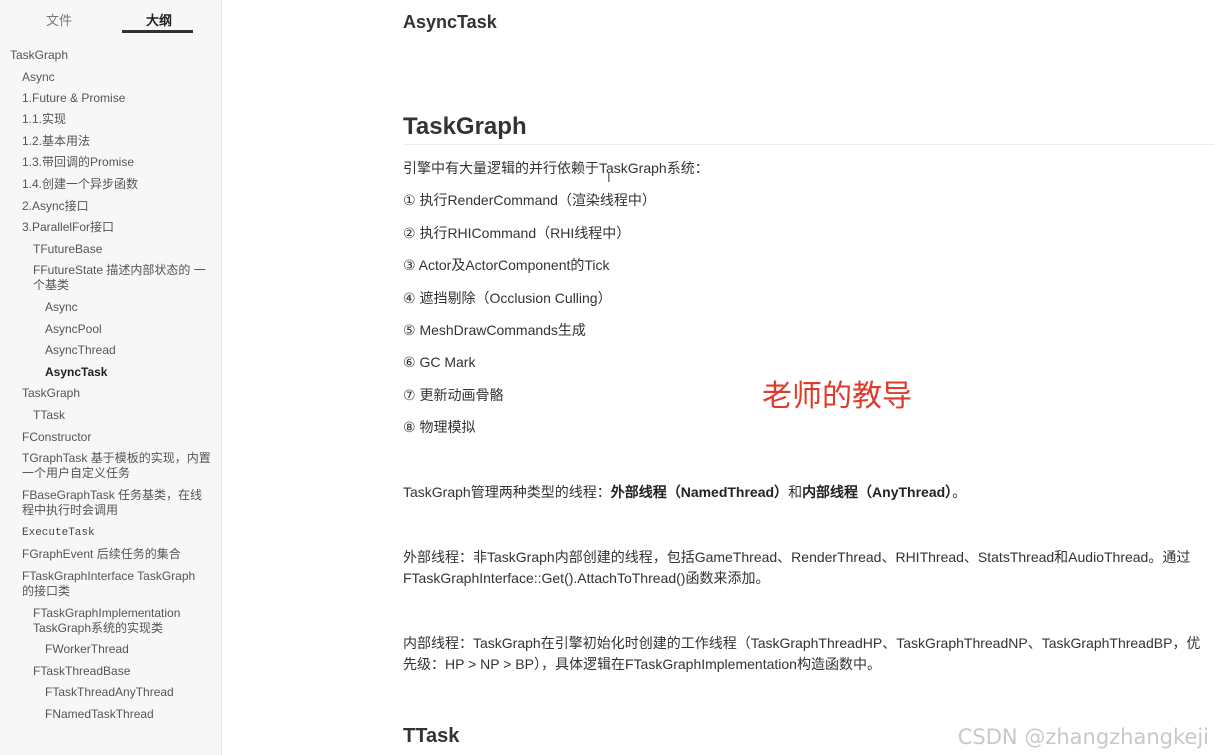 Image resolution: width=1215 pixels, height=755 pixels. Describe the element at coordinates (431, 736) in the screenshot. I see `heading-ttask: TTask` at that location.